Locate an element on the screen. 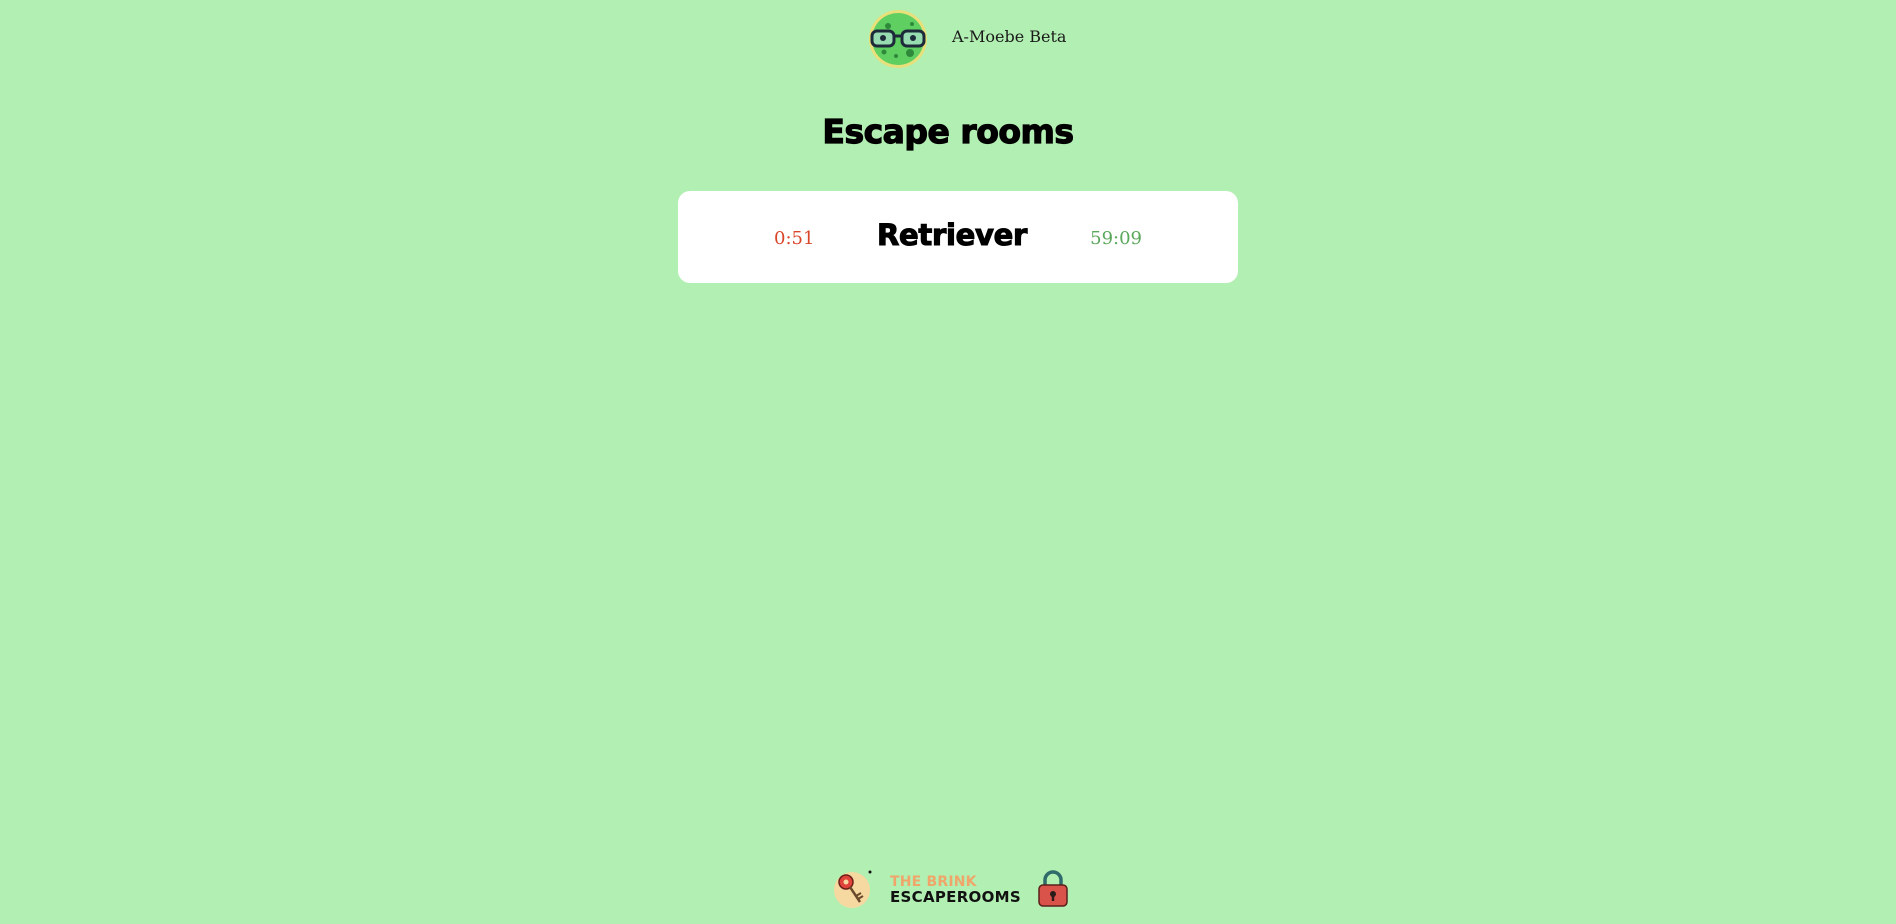 The image size is (1896, 924). brand-logo: THE BRINK ESCAPEROOMS is located at coordinates (952, 889).